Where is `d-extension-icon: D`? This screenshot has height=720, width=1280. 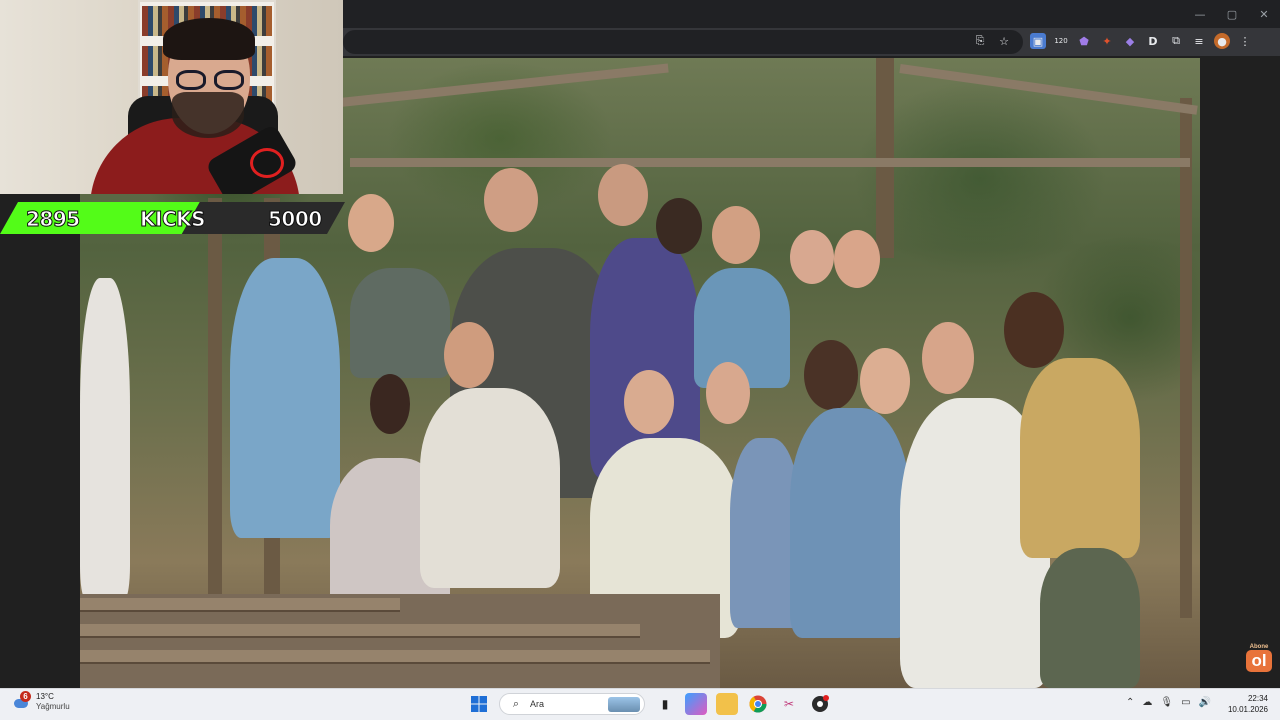
d-extension-icon: D is located at coordinates (1153, 41).